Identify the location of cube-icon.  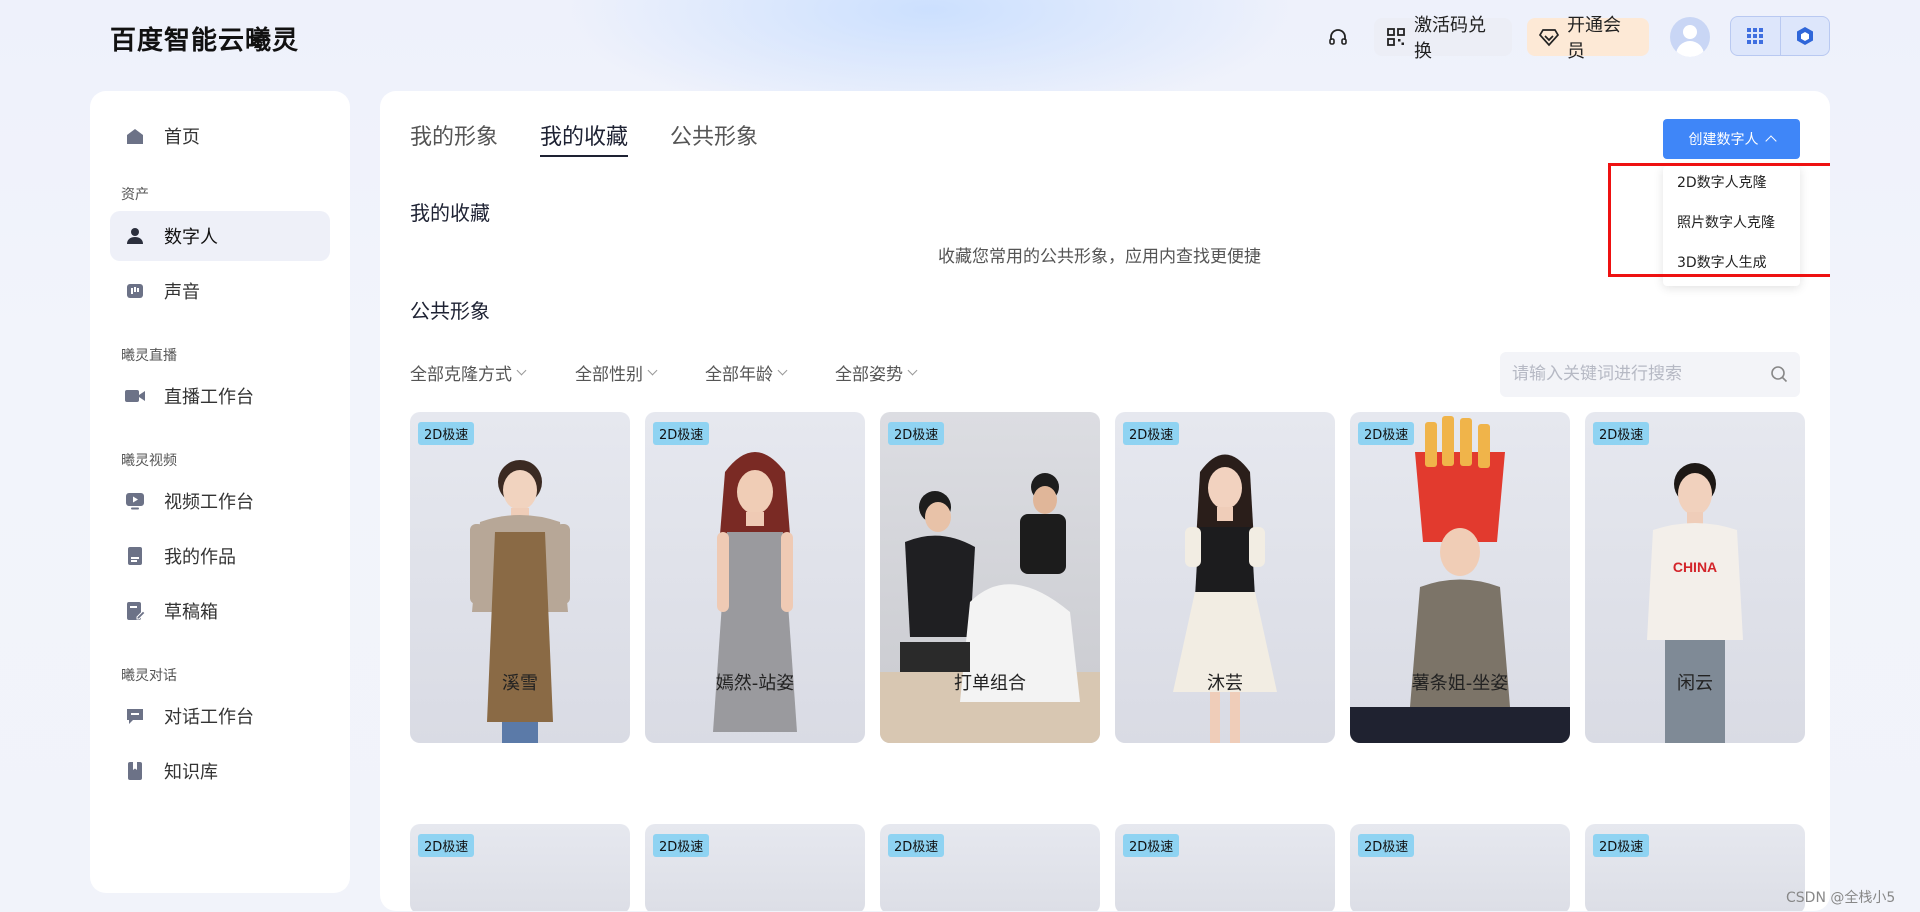
(1805, 36).